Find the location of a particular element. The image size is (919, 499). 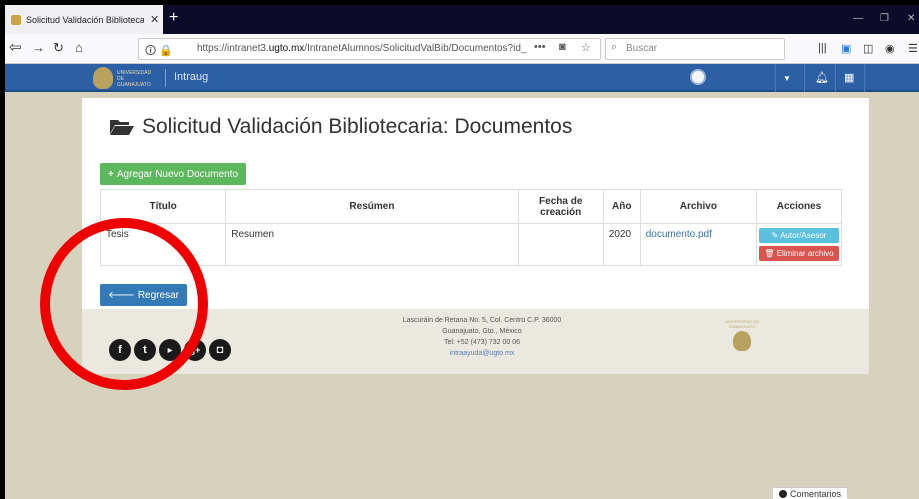

new-tab-button: + is located at coordinates (173, 18).